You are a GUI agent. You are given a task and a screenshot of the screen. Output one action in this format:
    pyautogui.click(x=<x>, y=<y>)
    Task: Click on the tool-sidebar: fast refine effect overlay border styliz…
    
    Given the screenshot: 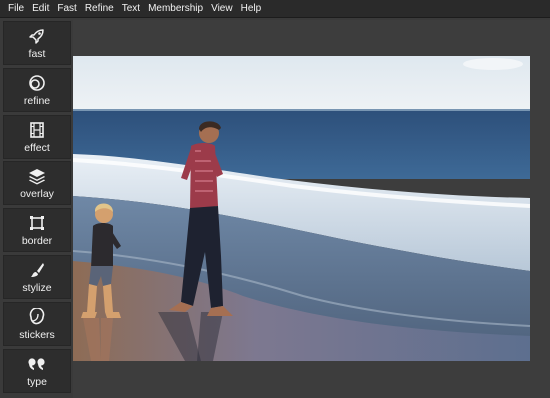 What is the action you would take?
    pyautogui.click(x=37, y=208)
    